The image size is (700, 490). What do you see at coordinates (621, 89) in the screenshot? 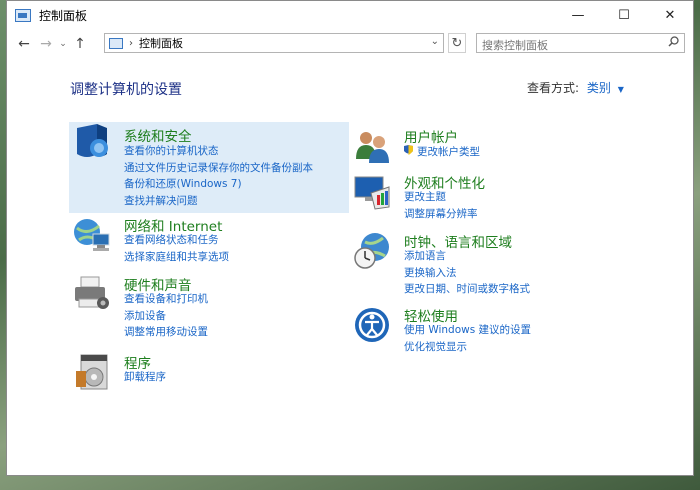
I see `view-by-caret-icon: ▼` at bounding box center [621, 89].